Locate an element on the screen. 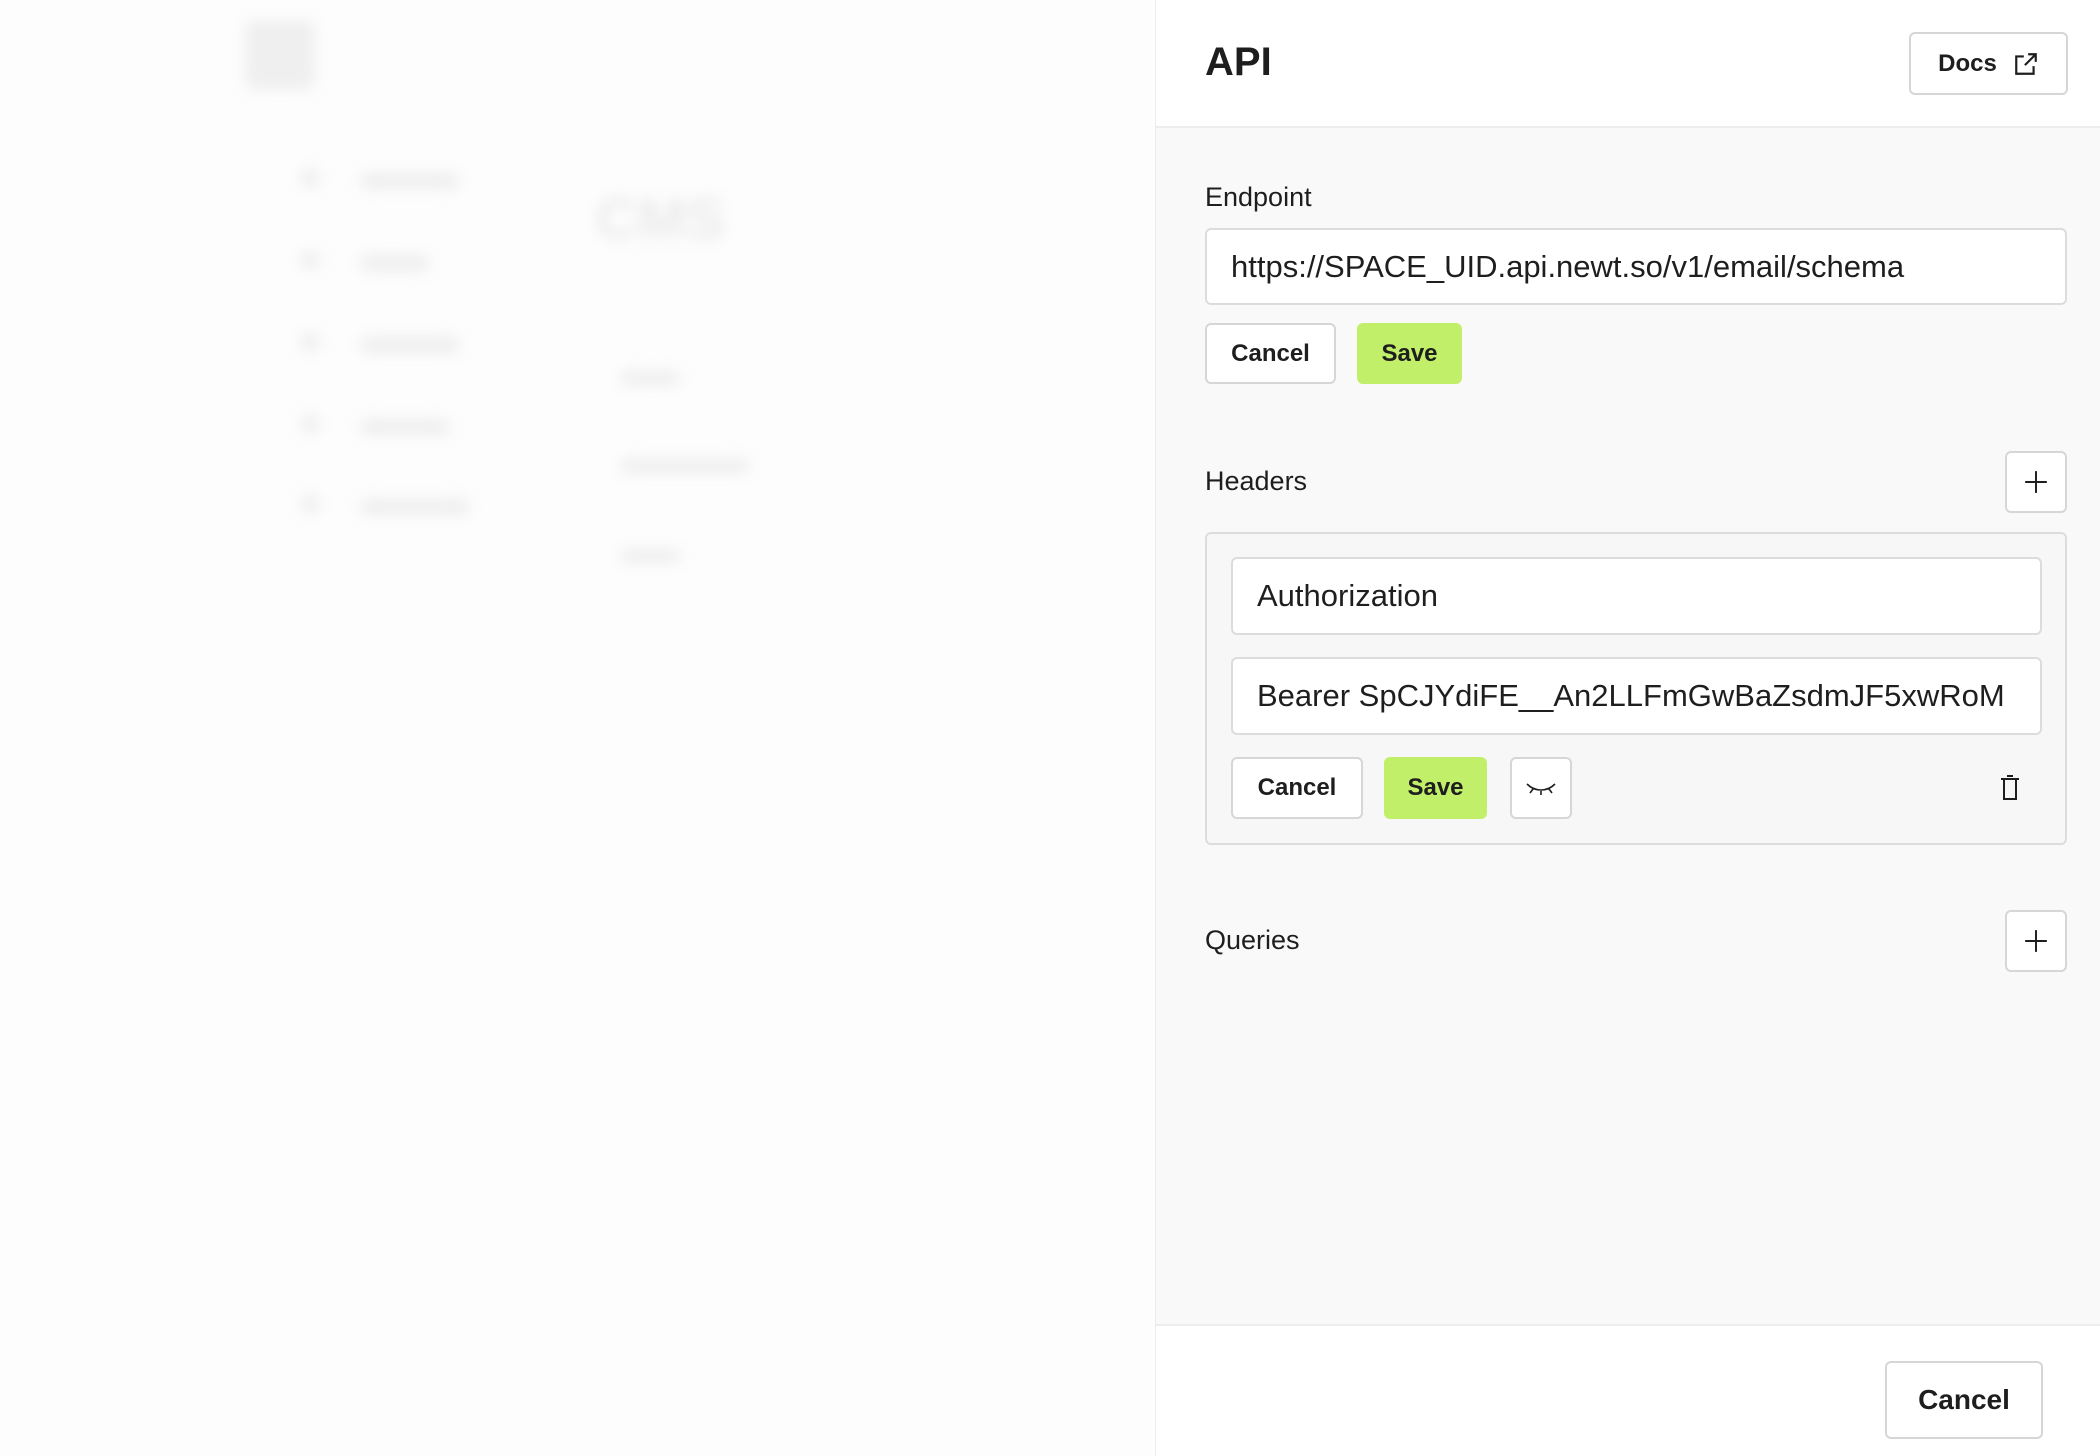  page-heading: CMS is located at coordinates (660, 219).